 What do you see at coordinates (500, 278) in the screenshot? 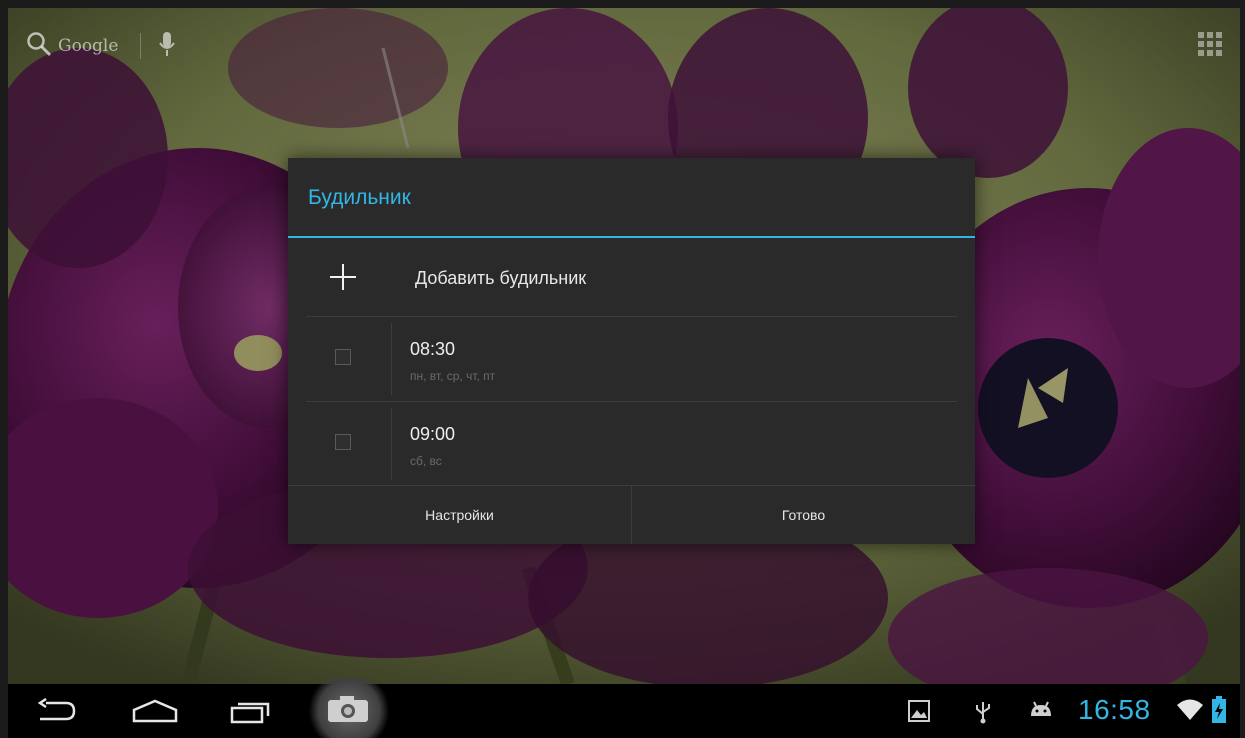
I see `add-alarm-label: Добавить будильник` at bounding box center [500, 278].